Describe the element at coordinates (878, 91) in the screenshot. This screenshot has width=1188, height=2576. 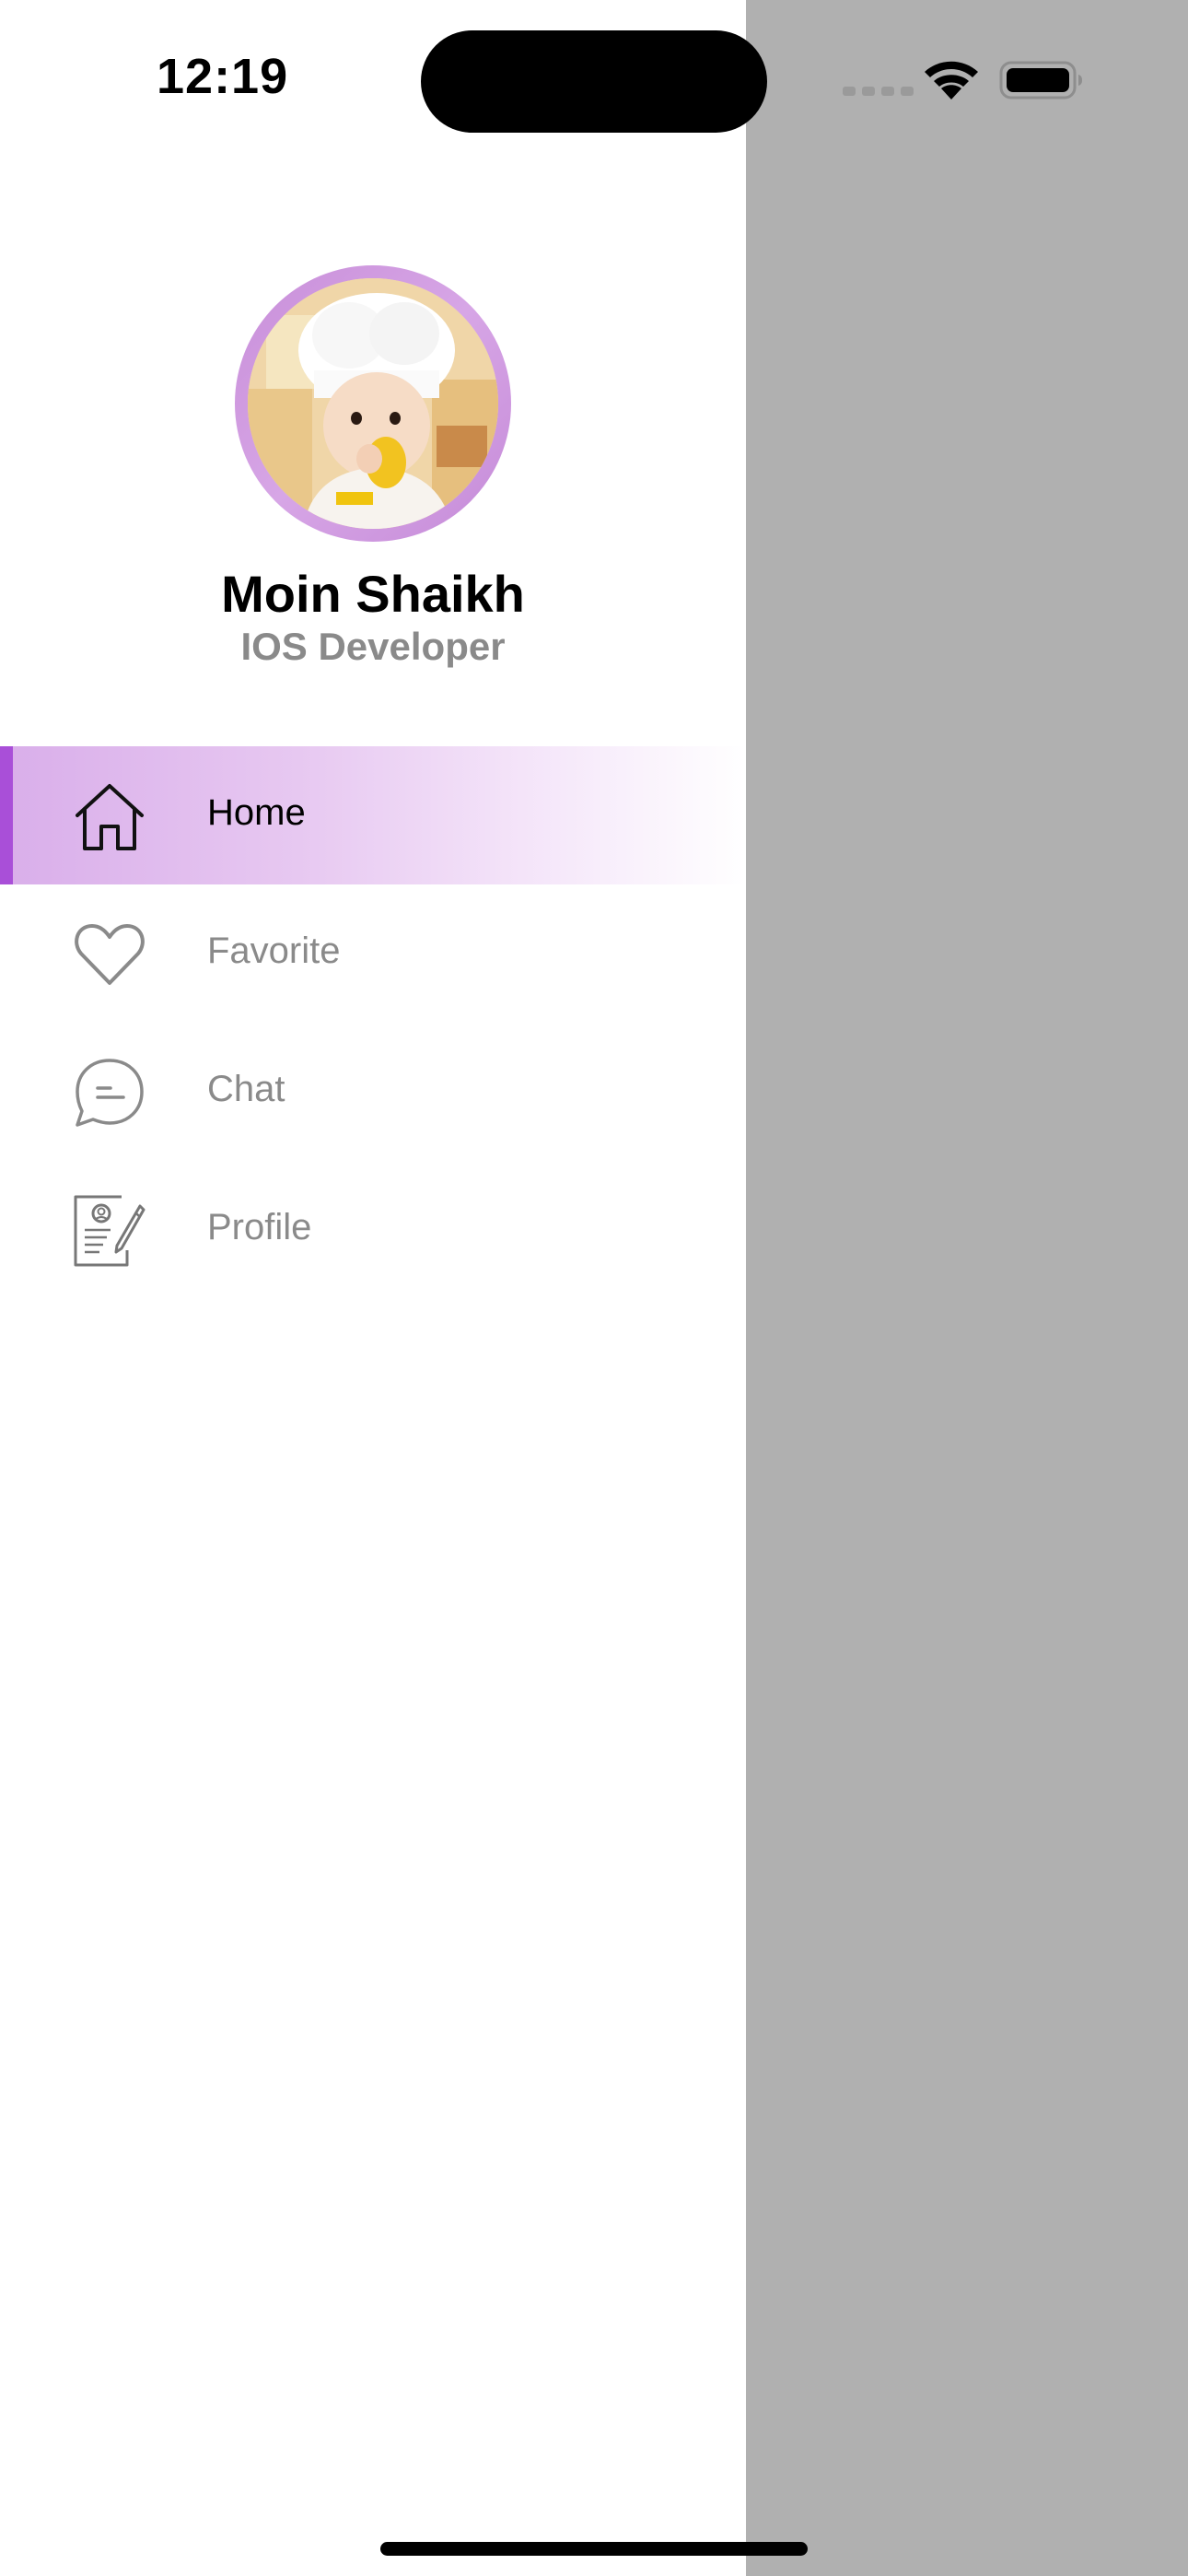
I see `cellular-signal-icon` at that location.